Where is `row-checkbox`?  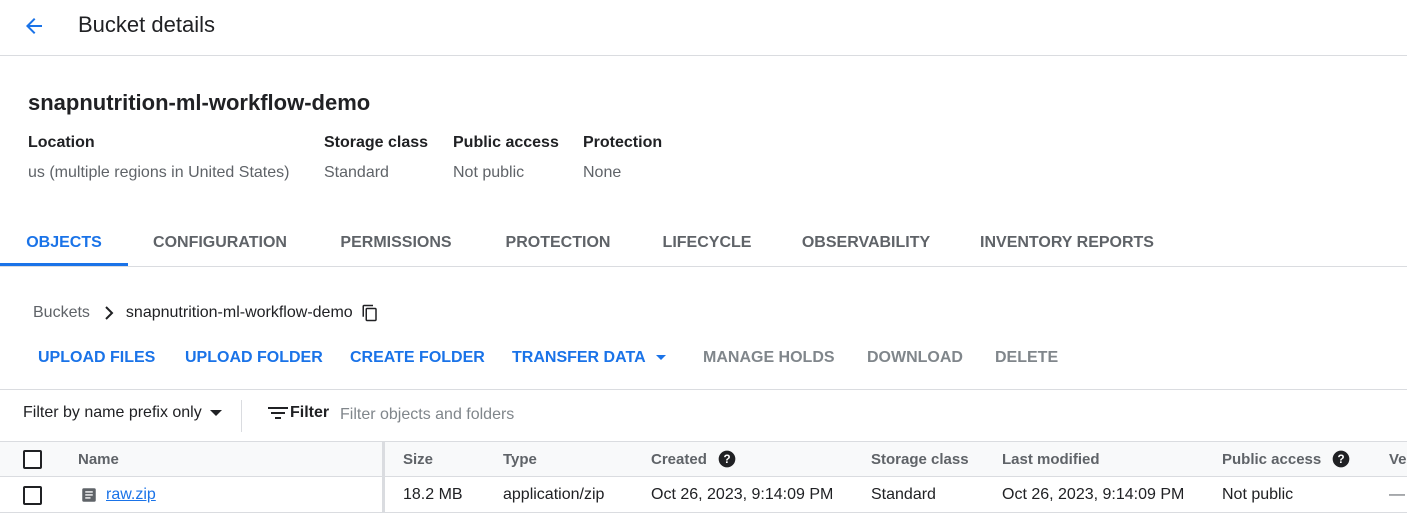 row-checkbox is located at coordinates (32, 495).